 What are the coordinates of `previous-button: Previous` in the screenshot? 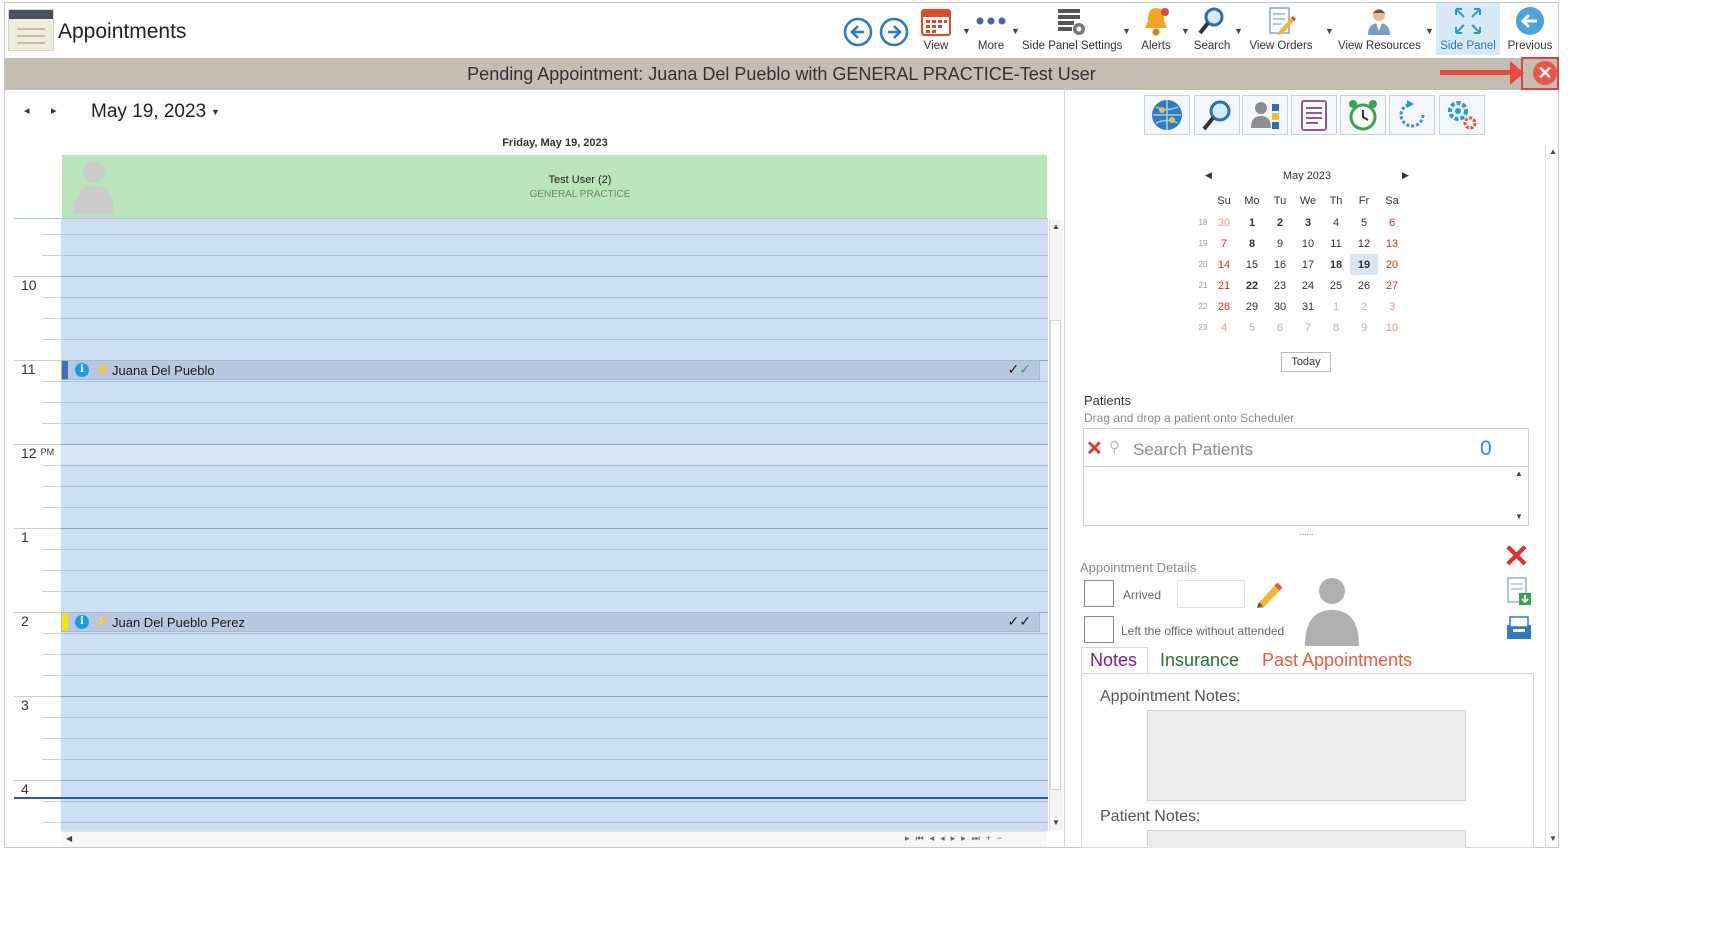 It's located at (1530, 28).